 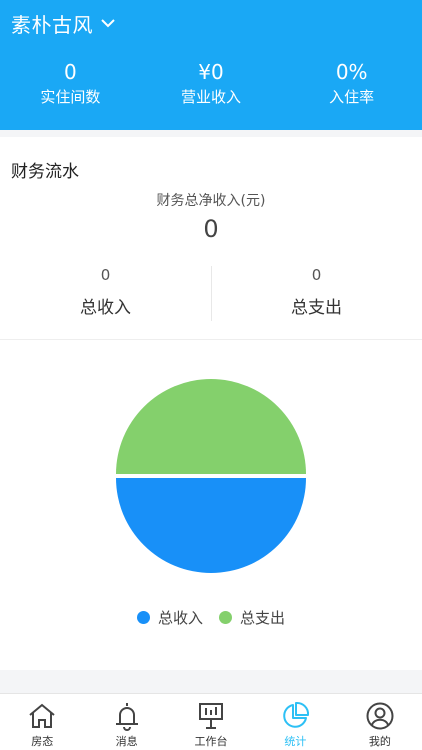 What do you see at coordinates (211, 716) in the screenshot?
I see `workbench-icon` at bounding box center [211, 716].